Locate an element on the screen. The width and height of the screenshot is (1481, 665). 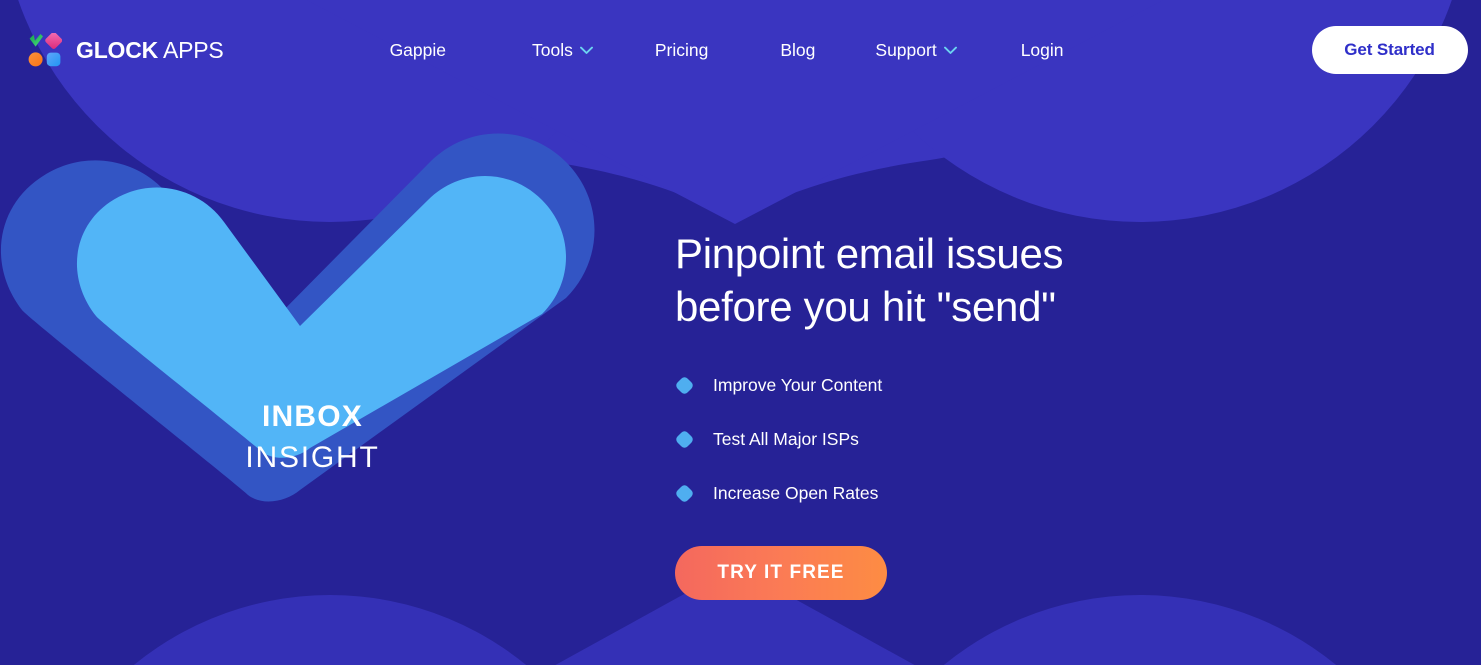
list-item: Test All Major ISPs is located at coordinates (869, 439).